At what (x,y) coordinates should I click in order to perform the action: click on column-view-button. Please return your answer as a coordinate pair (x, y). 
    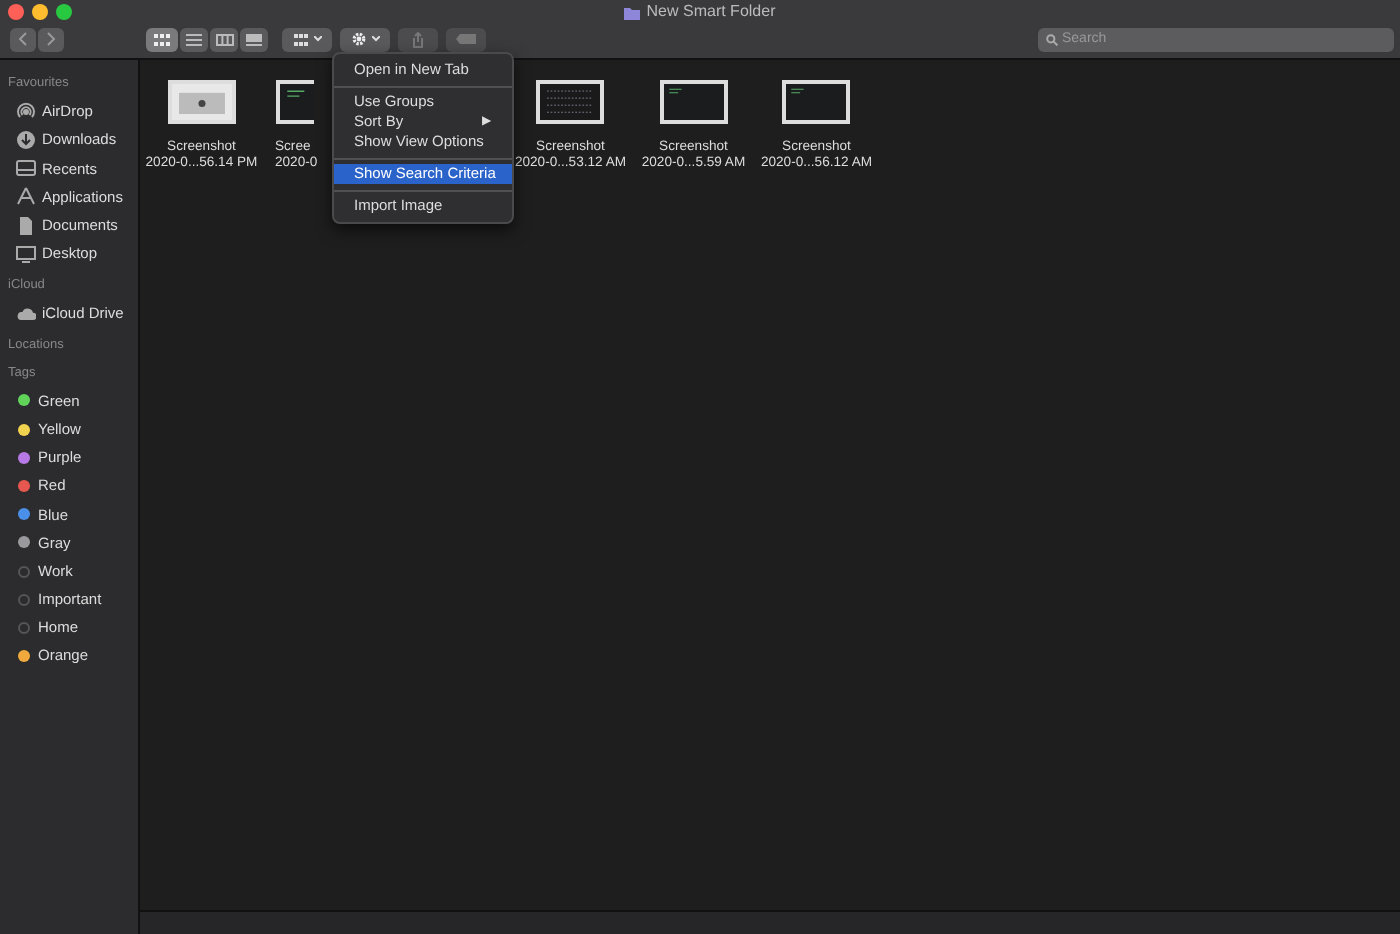
    Looking at the image, I should click on (224, 39).